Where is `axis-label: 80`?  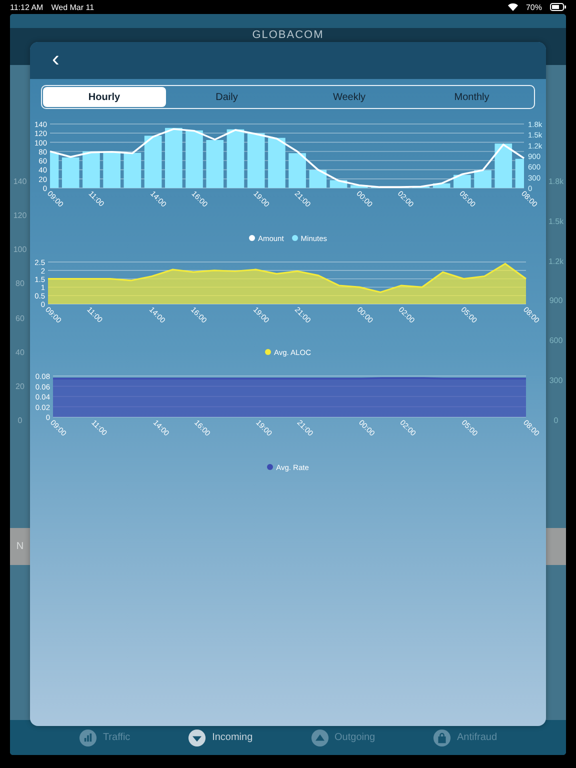 axis-label: 80 is located at coordinates (20, 283).